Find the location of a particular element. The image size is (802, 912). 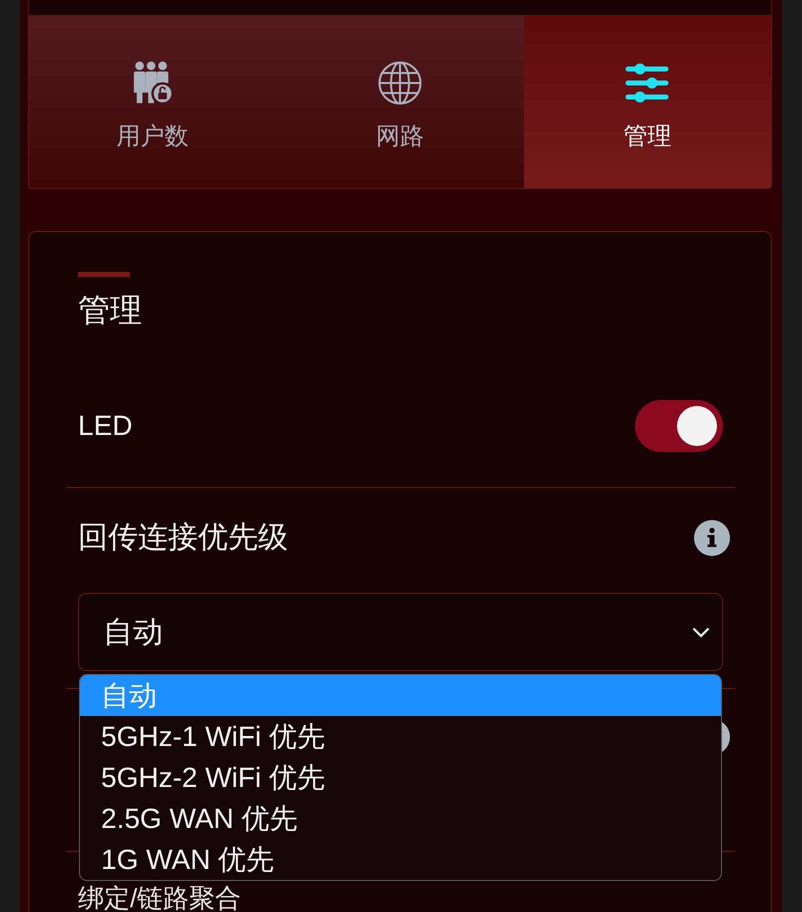

toggle-switch is located at coordinates (679, 426).